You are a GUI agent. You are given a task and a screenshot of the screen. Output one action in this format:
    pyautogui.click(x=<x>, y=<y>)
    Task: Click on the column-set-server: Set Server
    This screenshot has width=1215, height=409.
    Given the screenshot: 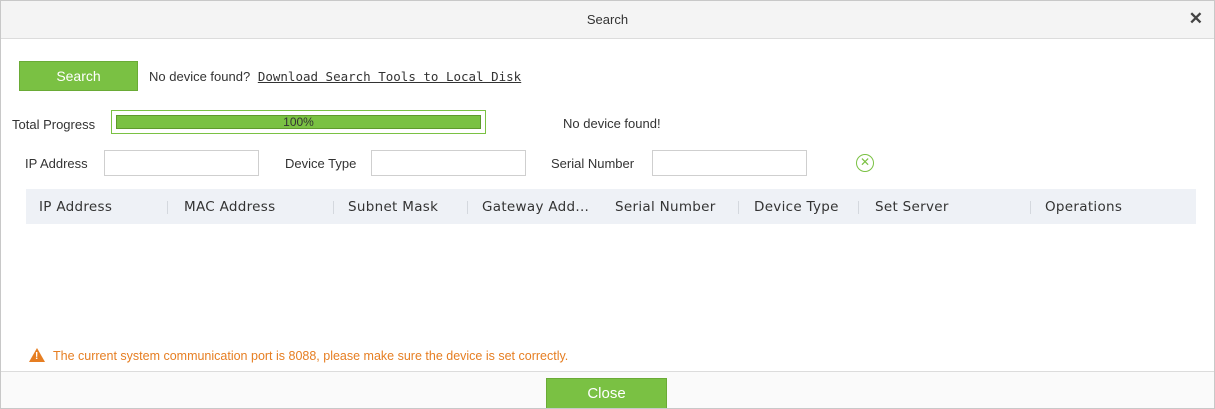 What is the action you would take?
    pyautogui.click(x=912, y=207)
    